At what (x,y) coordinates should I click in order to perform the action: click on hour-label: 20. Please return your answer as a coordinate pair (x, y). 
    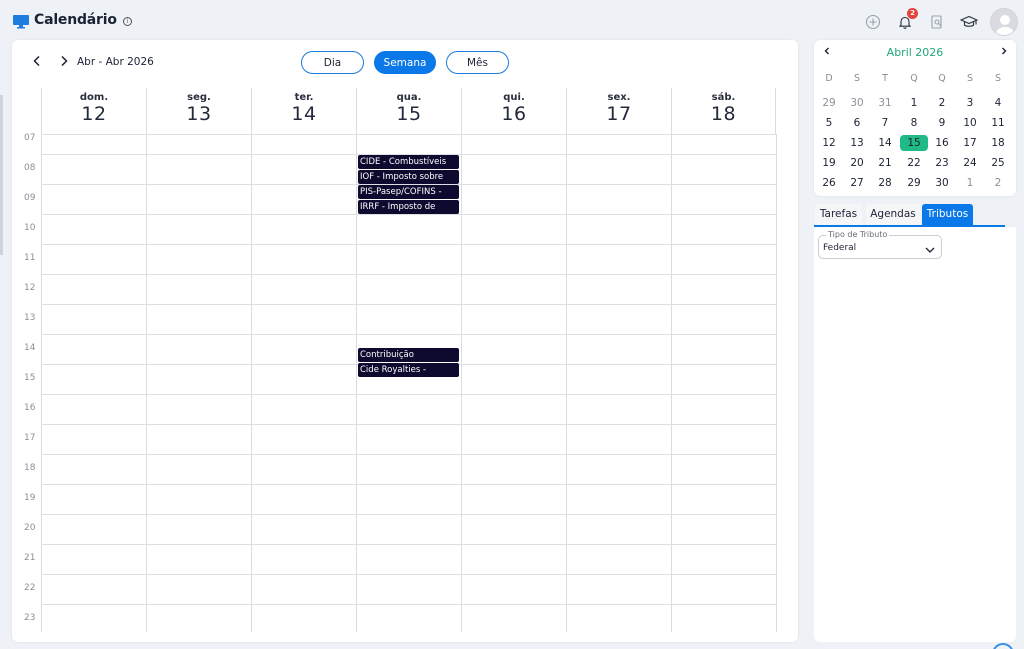
    Looking at the image, I should click on (30, 528).